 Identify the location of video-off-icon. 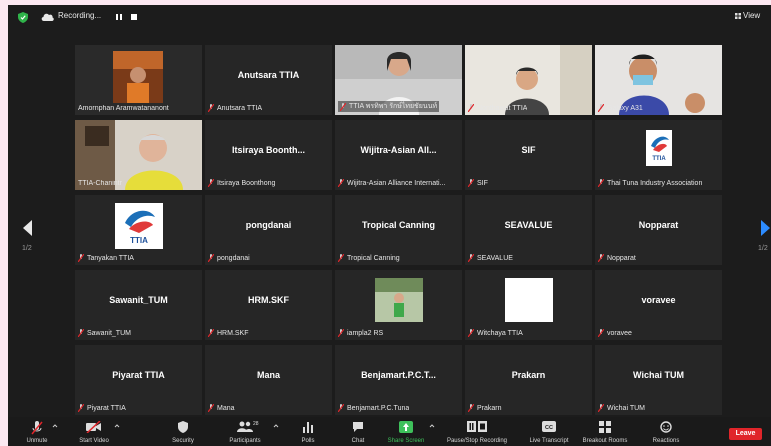
(93, 427).